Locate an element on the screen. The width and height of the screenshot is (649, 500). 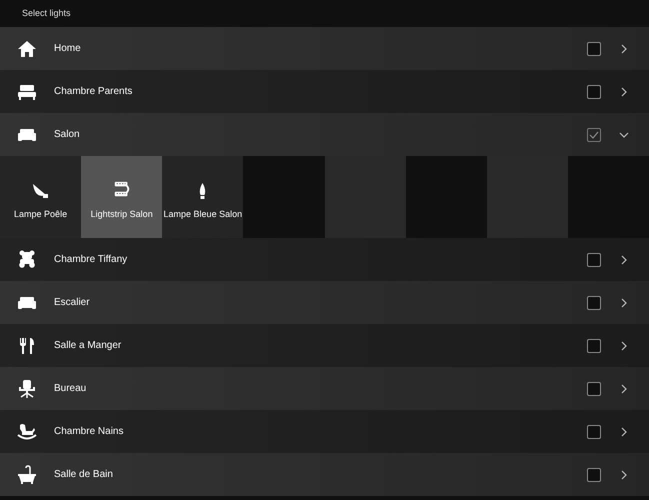
light-strip-icon is located at coordinates (121, 189).